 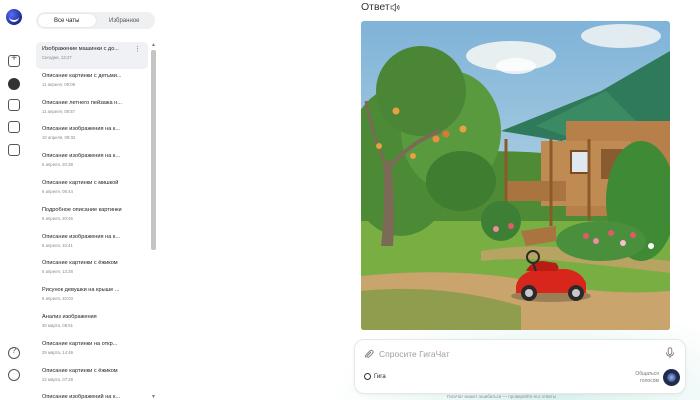 What do you see at coordinates (58, 379) in the screenshot?
I see `chat-date: 22 марта, 07:28` at bounding box center [58, 379].